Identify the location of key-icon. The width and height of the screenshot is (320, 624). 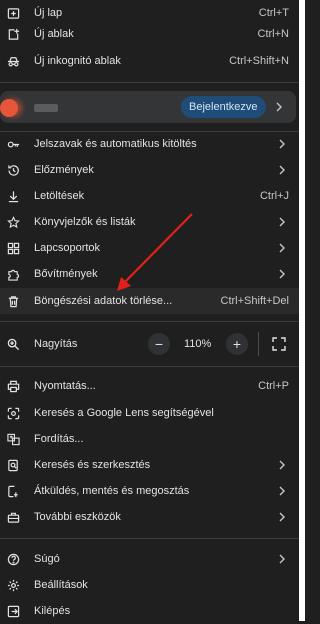
(13, 144).